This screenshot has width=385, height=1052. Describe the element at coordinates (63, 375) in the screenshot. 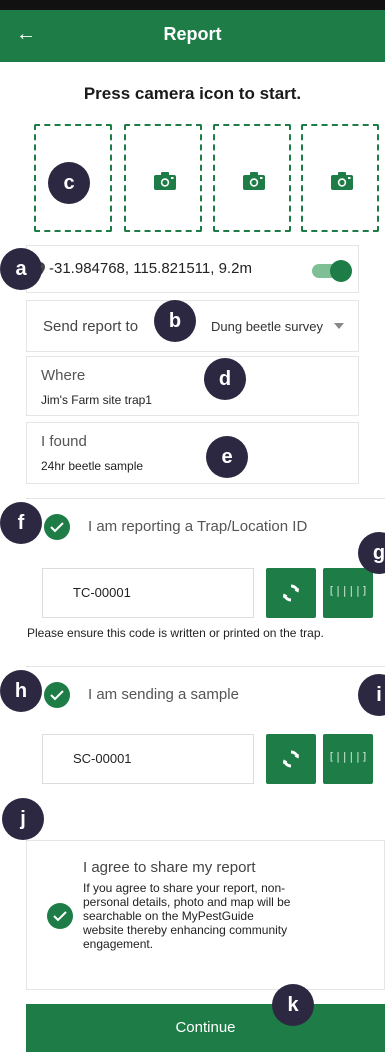

I see `where-label: Where` at that location.